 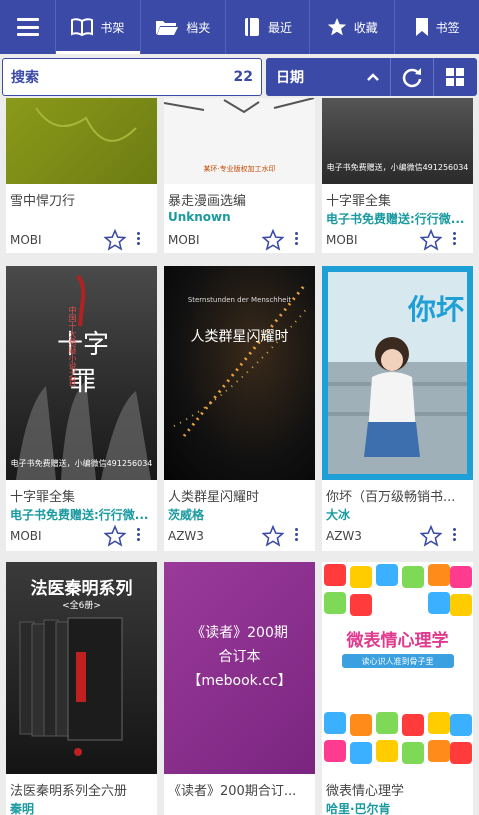 I want to click on book-cover: 微表情心理学 读心识人准到骨子里, so click(x=397, y=668).